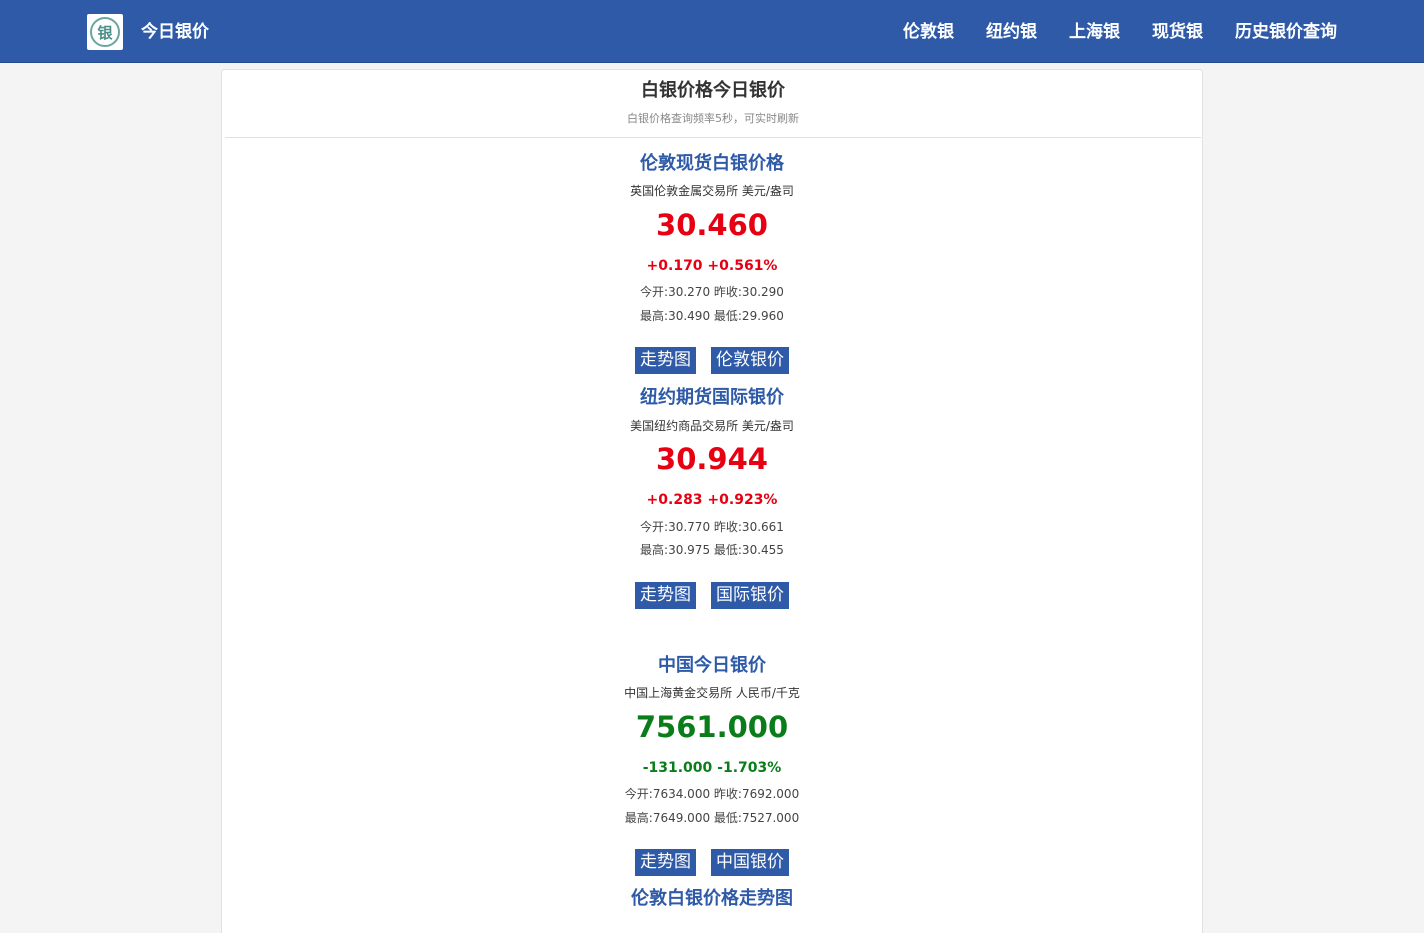 The image size is (1424, 933). Describe the element at coordinates (1286, 32) in the screenshot. I see `nav-link-history-query: 历史银价查询` at that location.